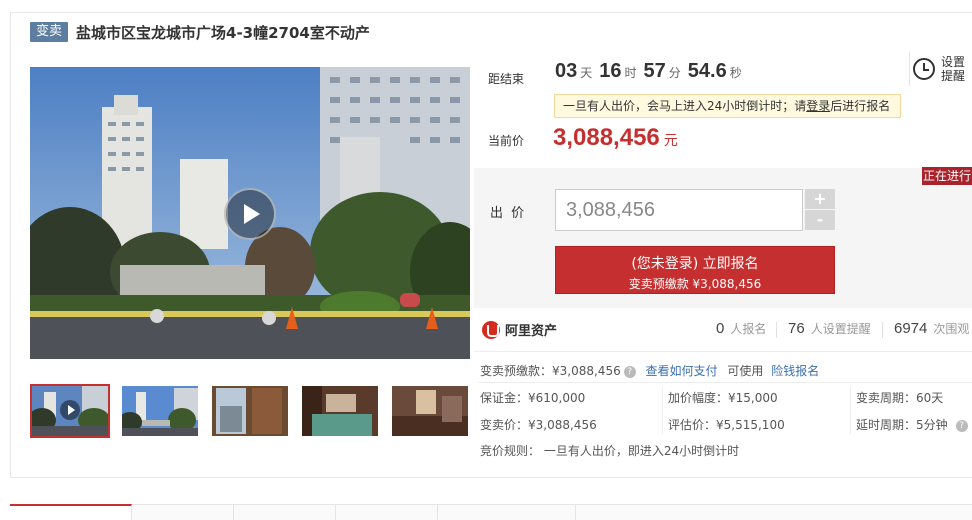 The height and width of the screenshot is (520, 972). I want to click on register-button-deposit: 变卖预缴款 ¥3,088,456, so click(695, 284).